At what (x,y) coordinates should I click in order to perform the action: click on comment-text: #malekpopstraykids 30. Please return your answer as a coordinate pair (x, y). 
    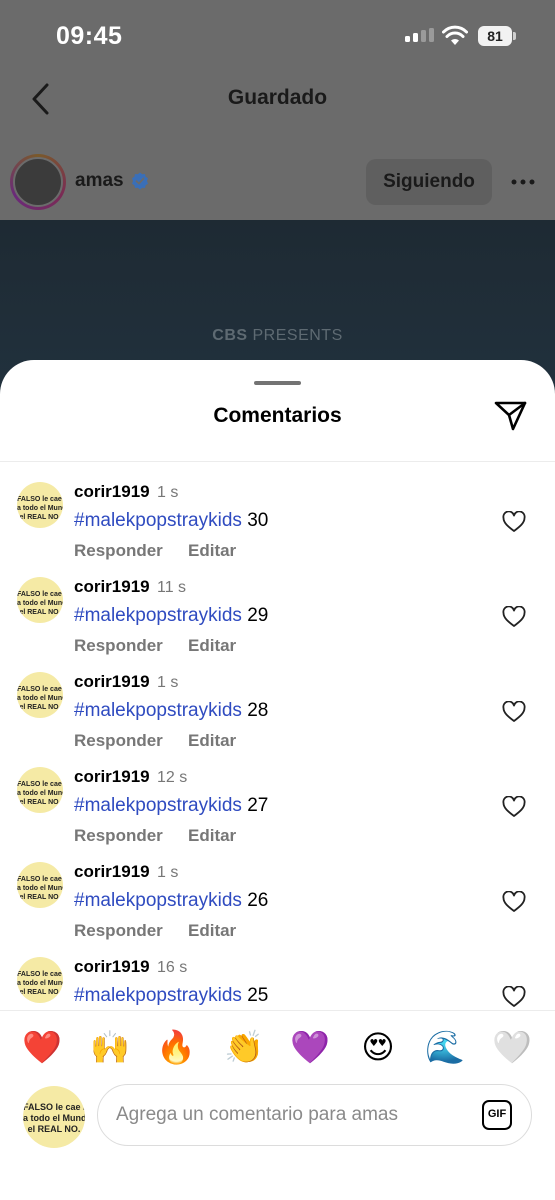
    Looking at the image, I should click on (171, 521).